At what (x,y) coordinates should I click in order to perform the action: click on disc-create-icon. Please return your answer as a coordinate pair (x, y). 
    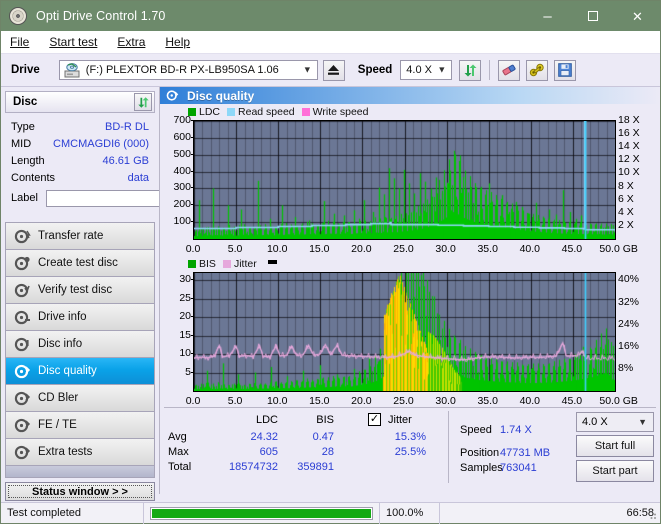
    Looking at the image, I should click on (22, 263).